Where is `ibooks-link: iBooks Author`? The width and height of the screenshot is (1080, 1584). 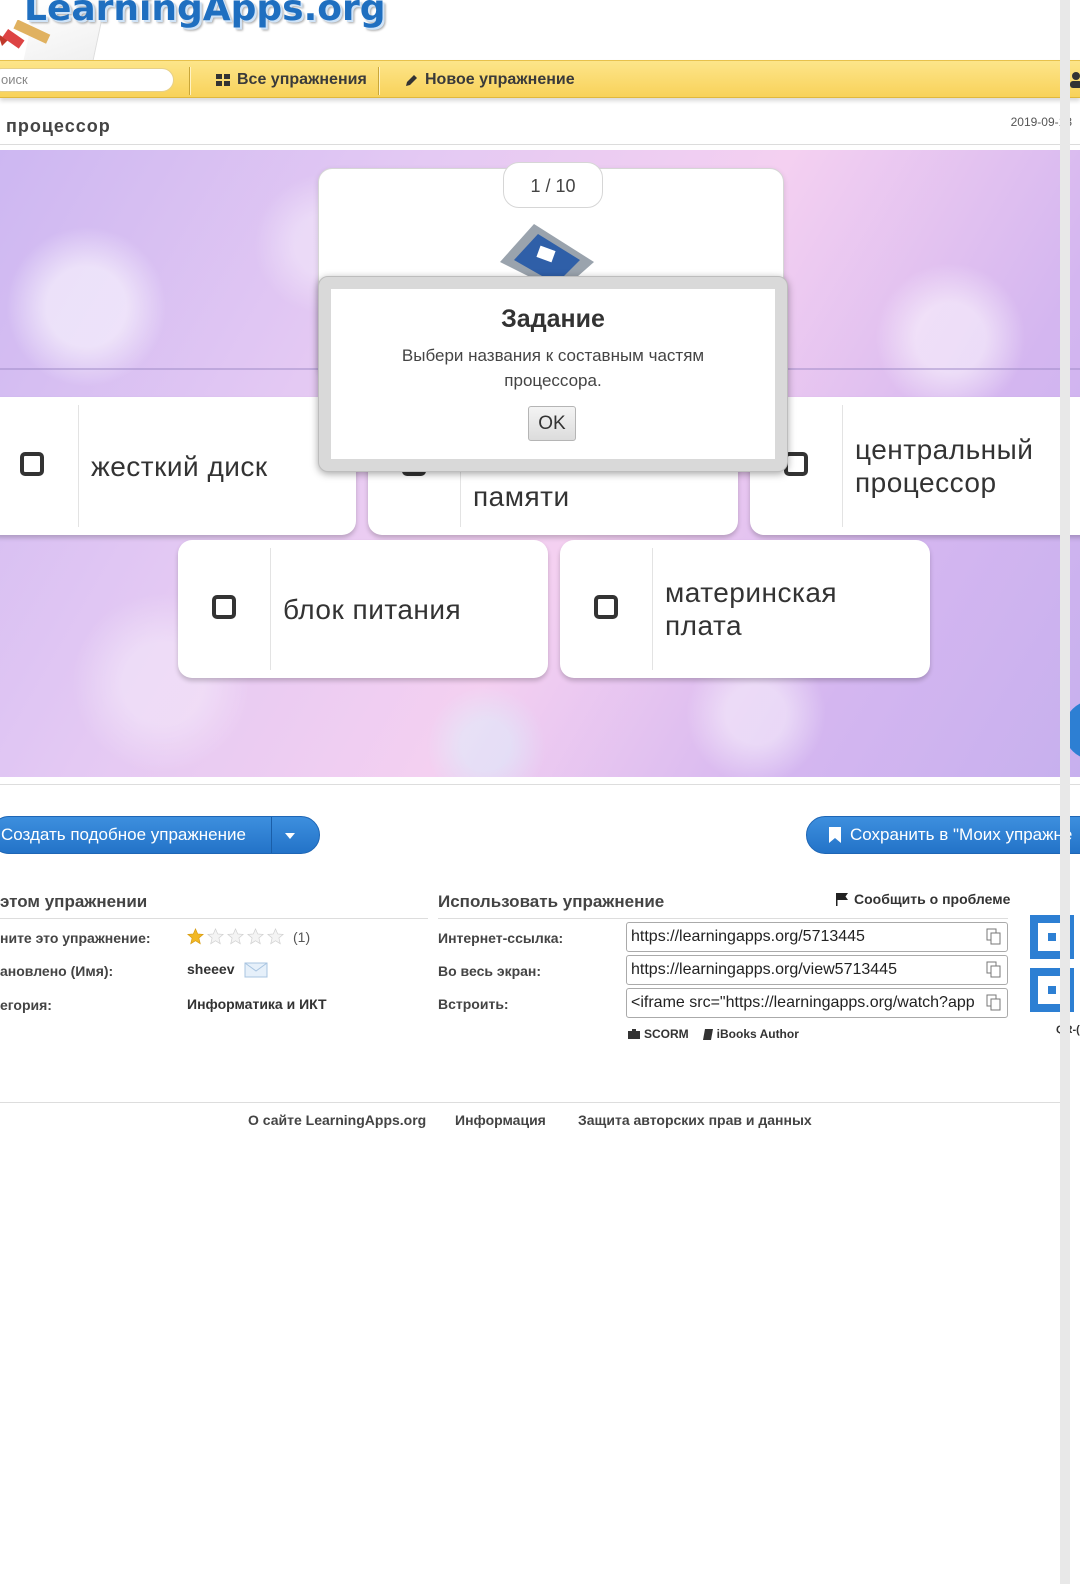
ibooks-link: iBooks Author is located at coordinates (750, 1034).